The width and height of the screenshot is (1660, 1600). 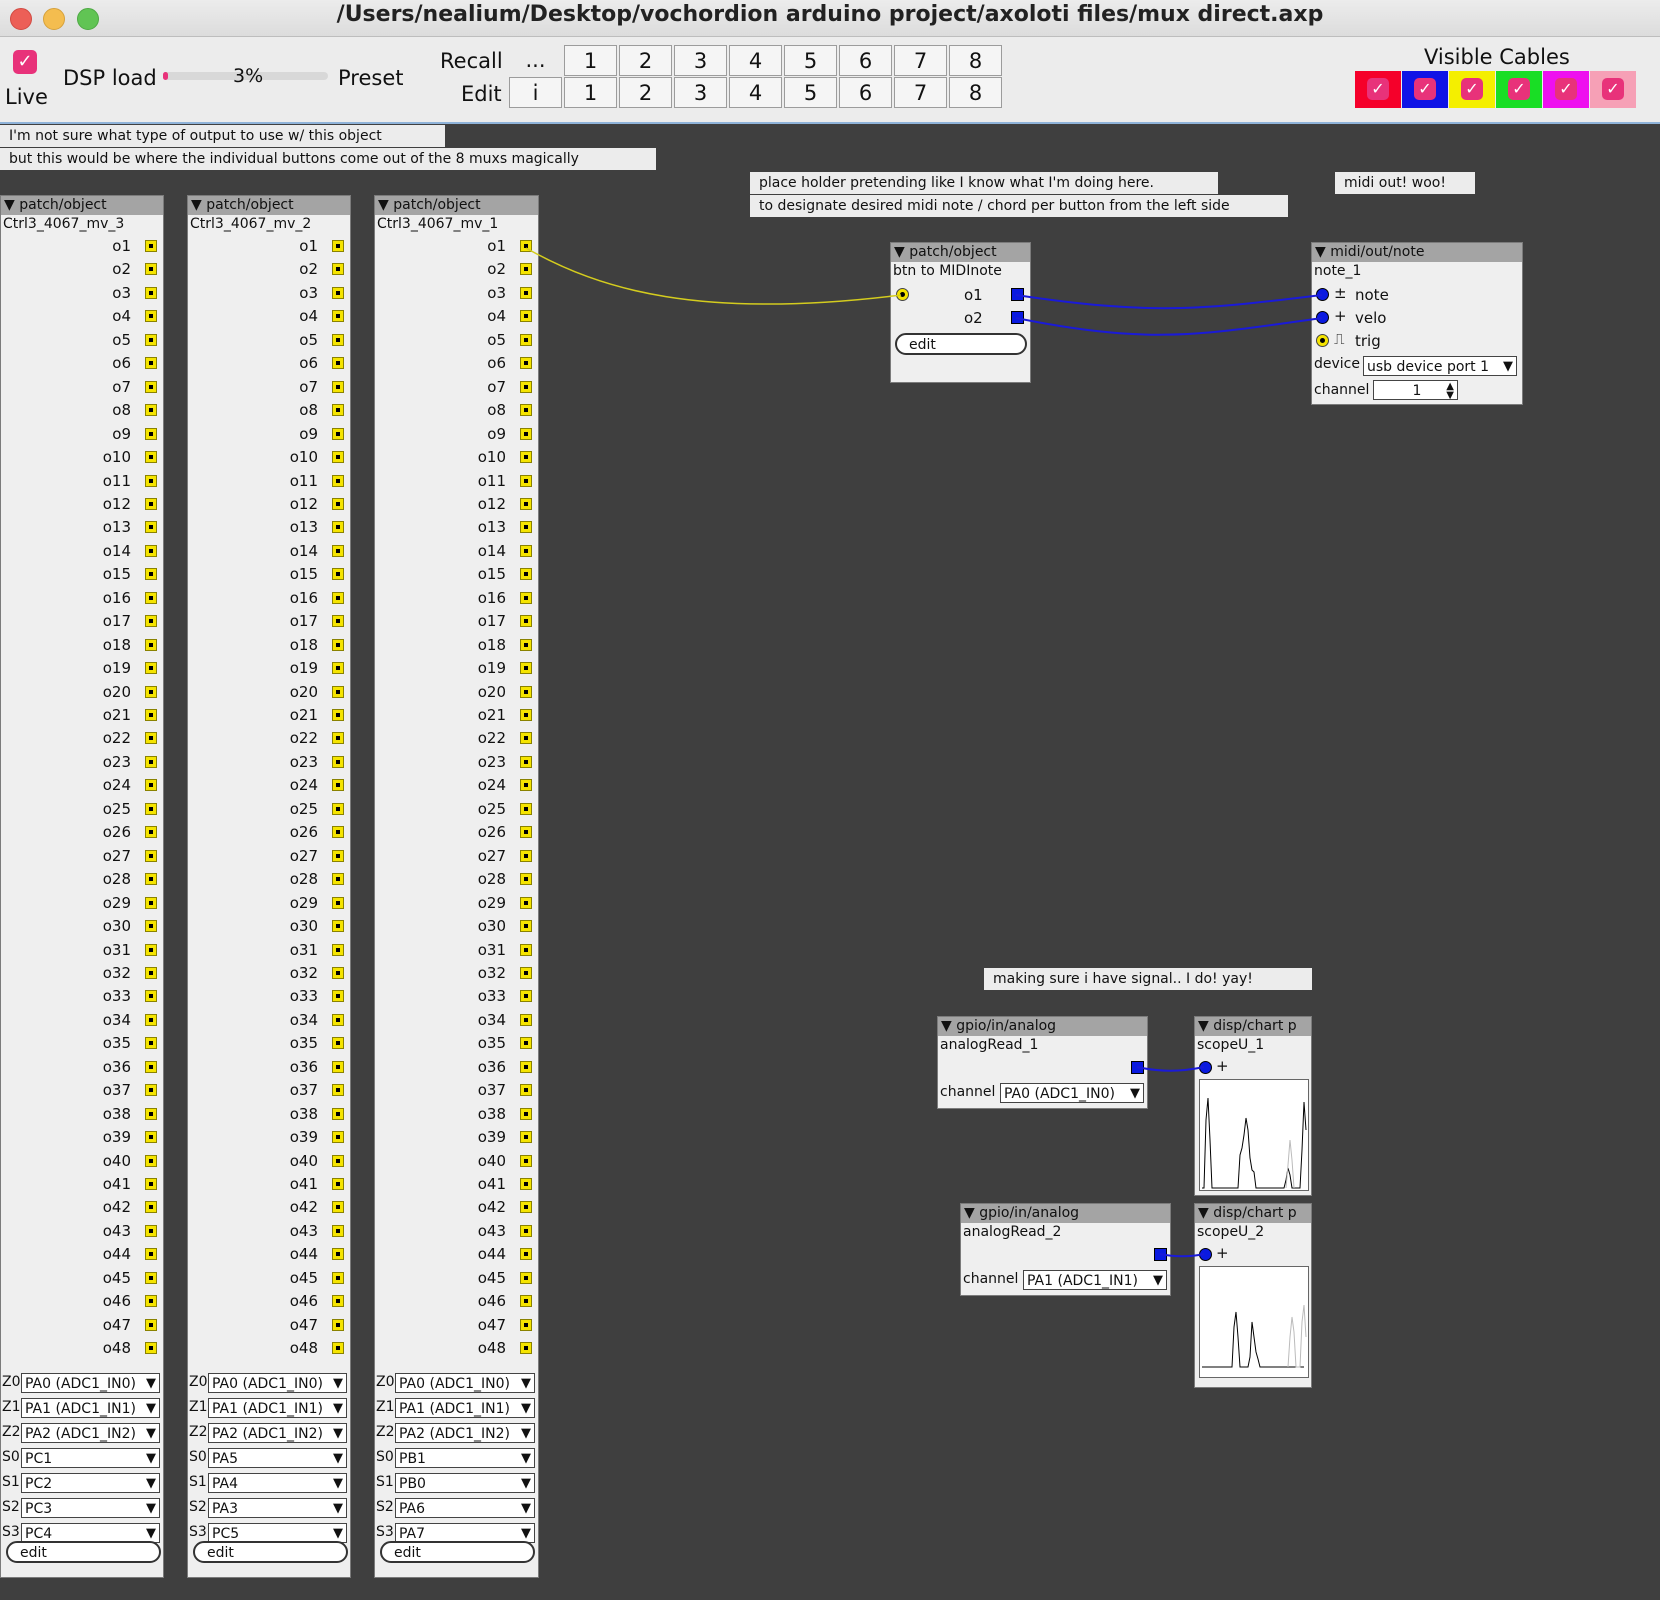 I want to click on cable-toggle-purple: ✓, so click(x=1566, y=89).